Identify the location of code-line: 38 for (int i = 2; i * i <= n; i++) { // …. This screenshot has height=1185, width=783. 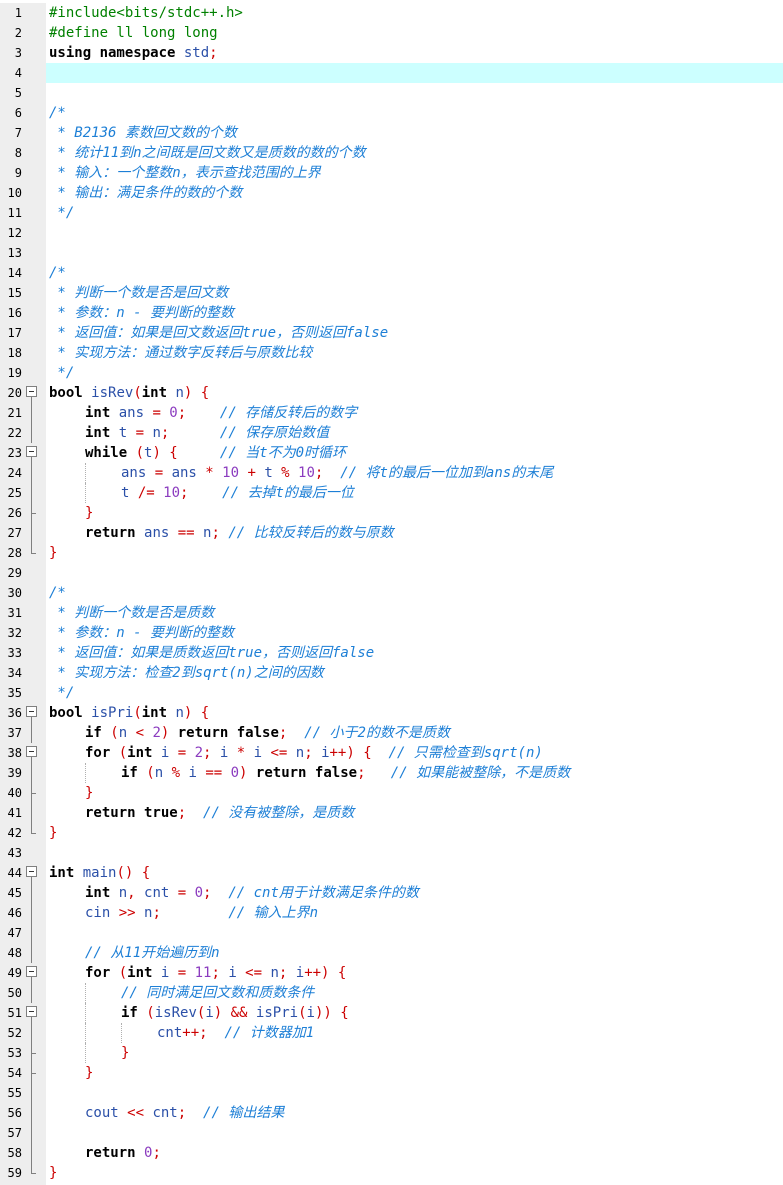
(391, 753).